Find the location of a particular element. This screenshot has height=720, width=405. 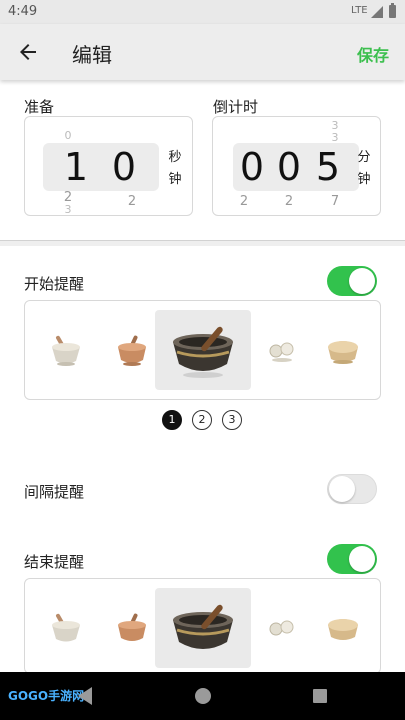

countdown-unit-char: 钟 is located at coordinates (364, 179).